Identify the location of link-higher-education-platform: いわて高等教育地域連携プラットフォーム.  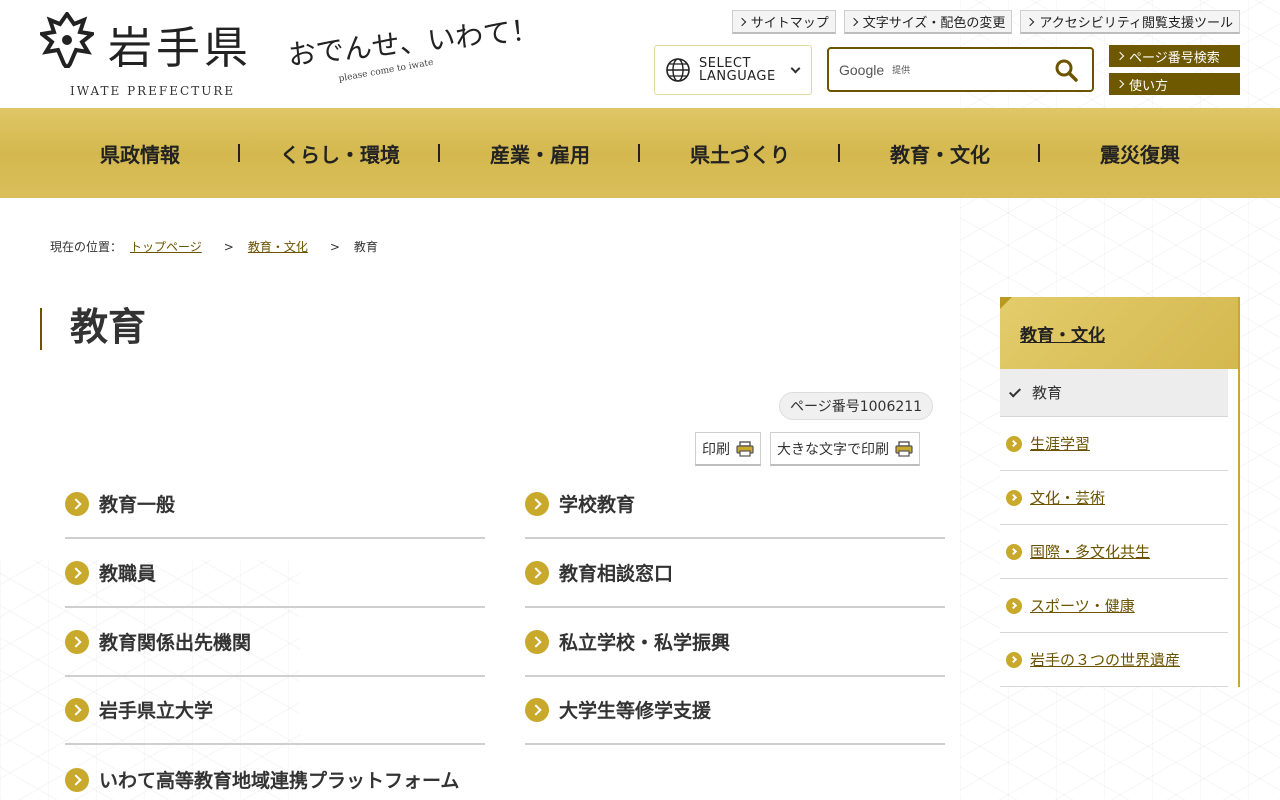
(275, 772).